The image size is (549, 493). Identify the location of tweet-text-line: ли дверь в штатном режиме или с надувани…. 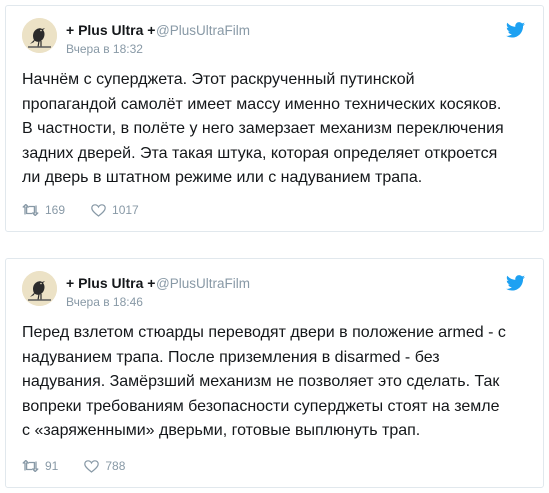
(222, 177).